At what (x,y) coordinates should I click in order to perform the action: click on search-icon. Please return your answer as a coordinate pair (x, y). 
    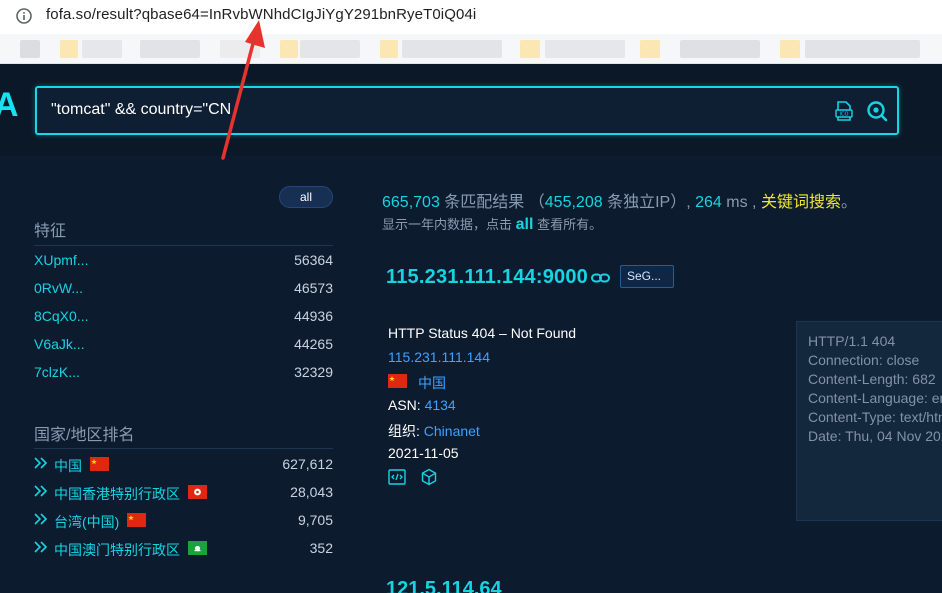
    Looking at the image, I should click on (877, 111).